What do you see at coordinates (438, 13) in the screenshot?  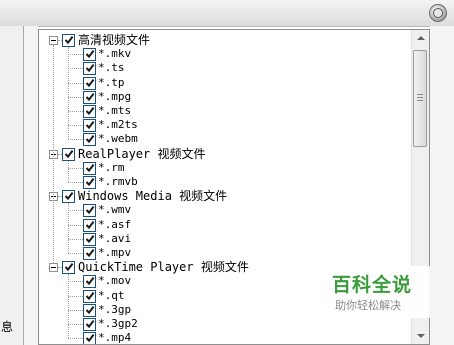 I see `close-button` at bounding box center [438, 13].